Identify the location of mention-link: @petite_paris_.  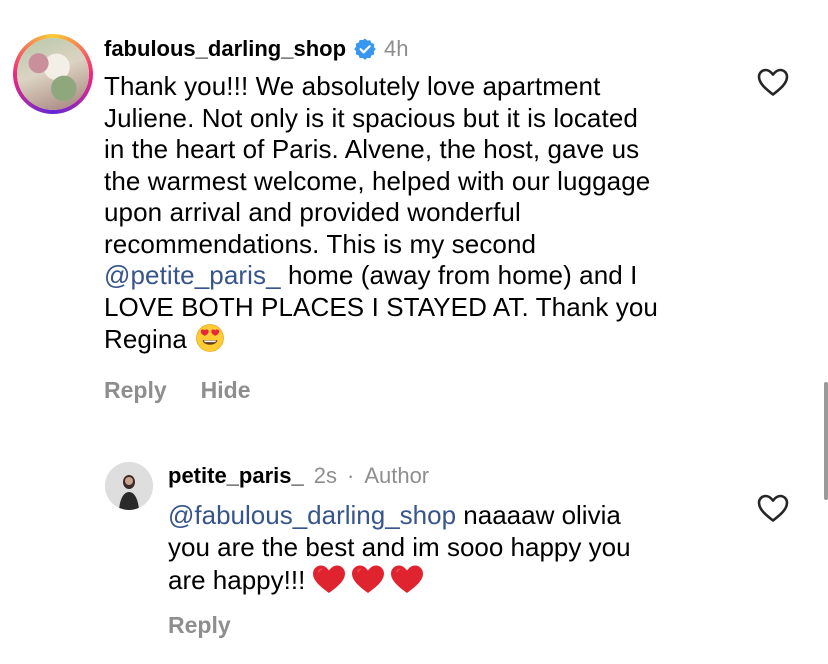
(192, 275).